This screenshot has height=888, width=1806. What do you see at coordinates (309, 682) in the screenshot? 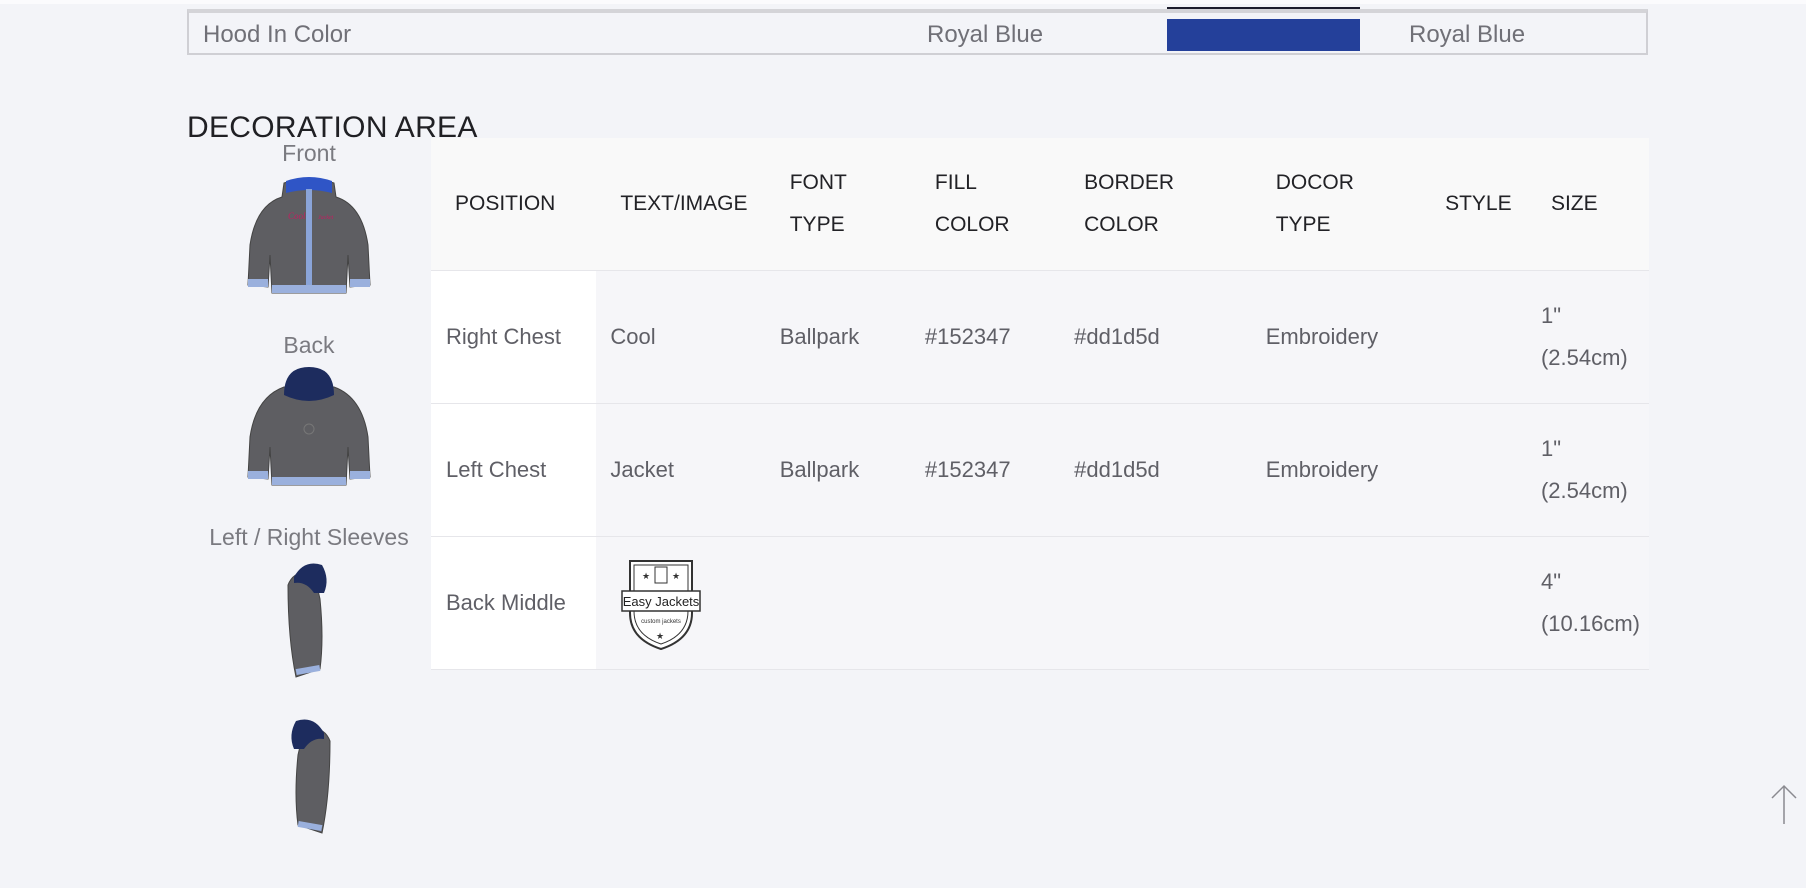
I see `view-sleeves: Left / Right Sleeves` at bounding box center [309, 682].